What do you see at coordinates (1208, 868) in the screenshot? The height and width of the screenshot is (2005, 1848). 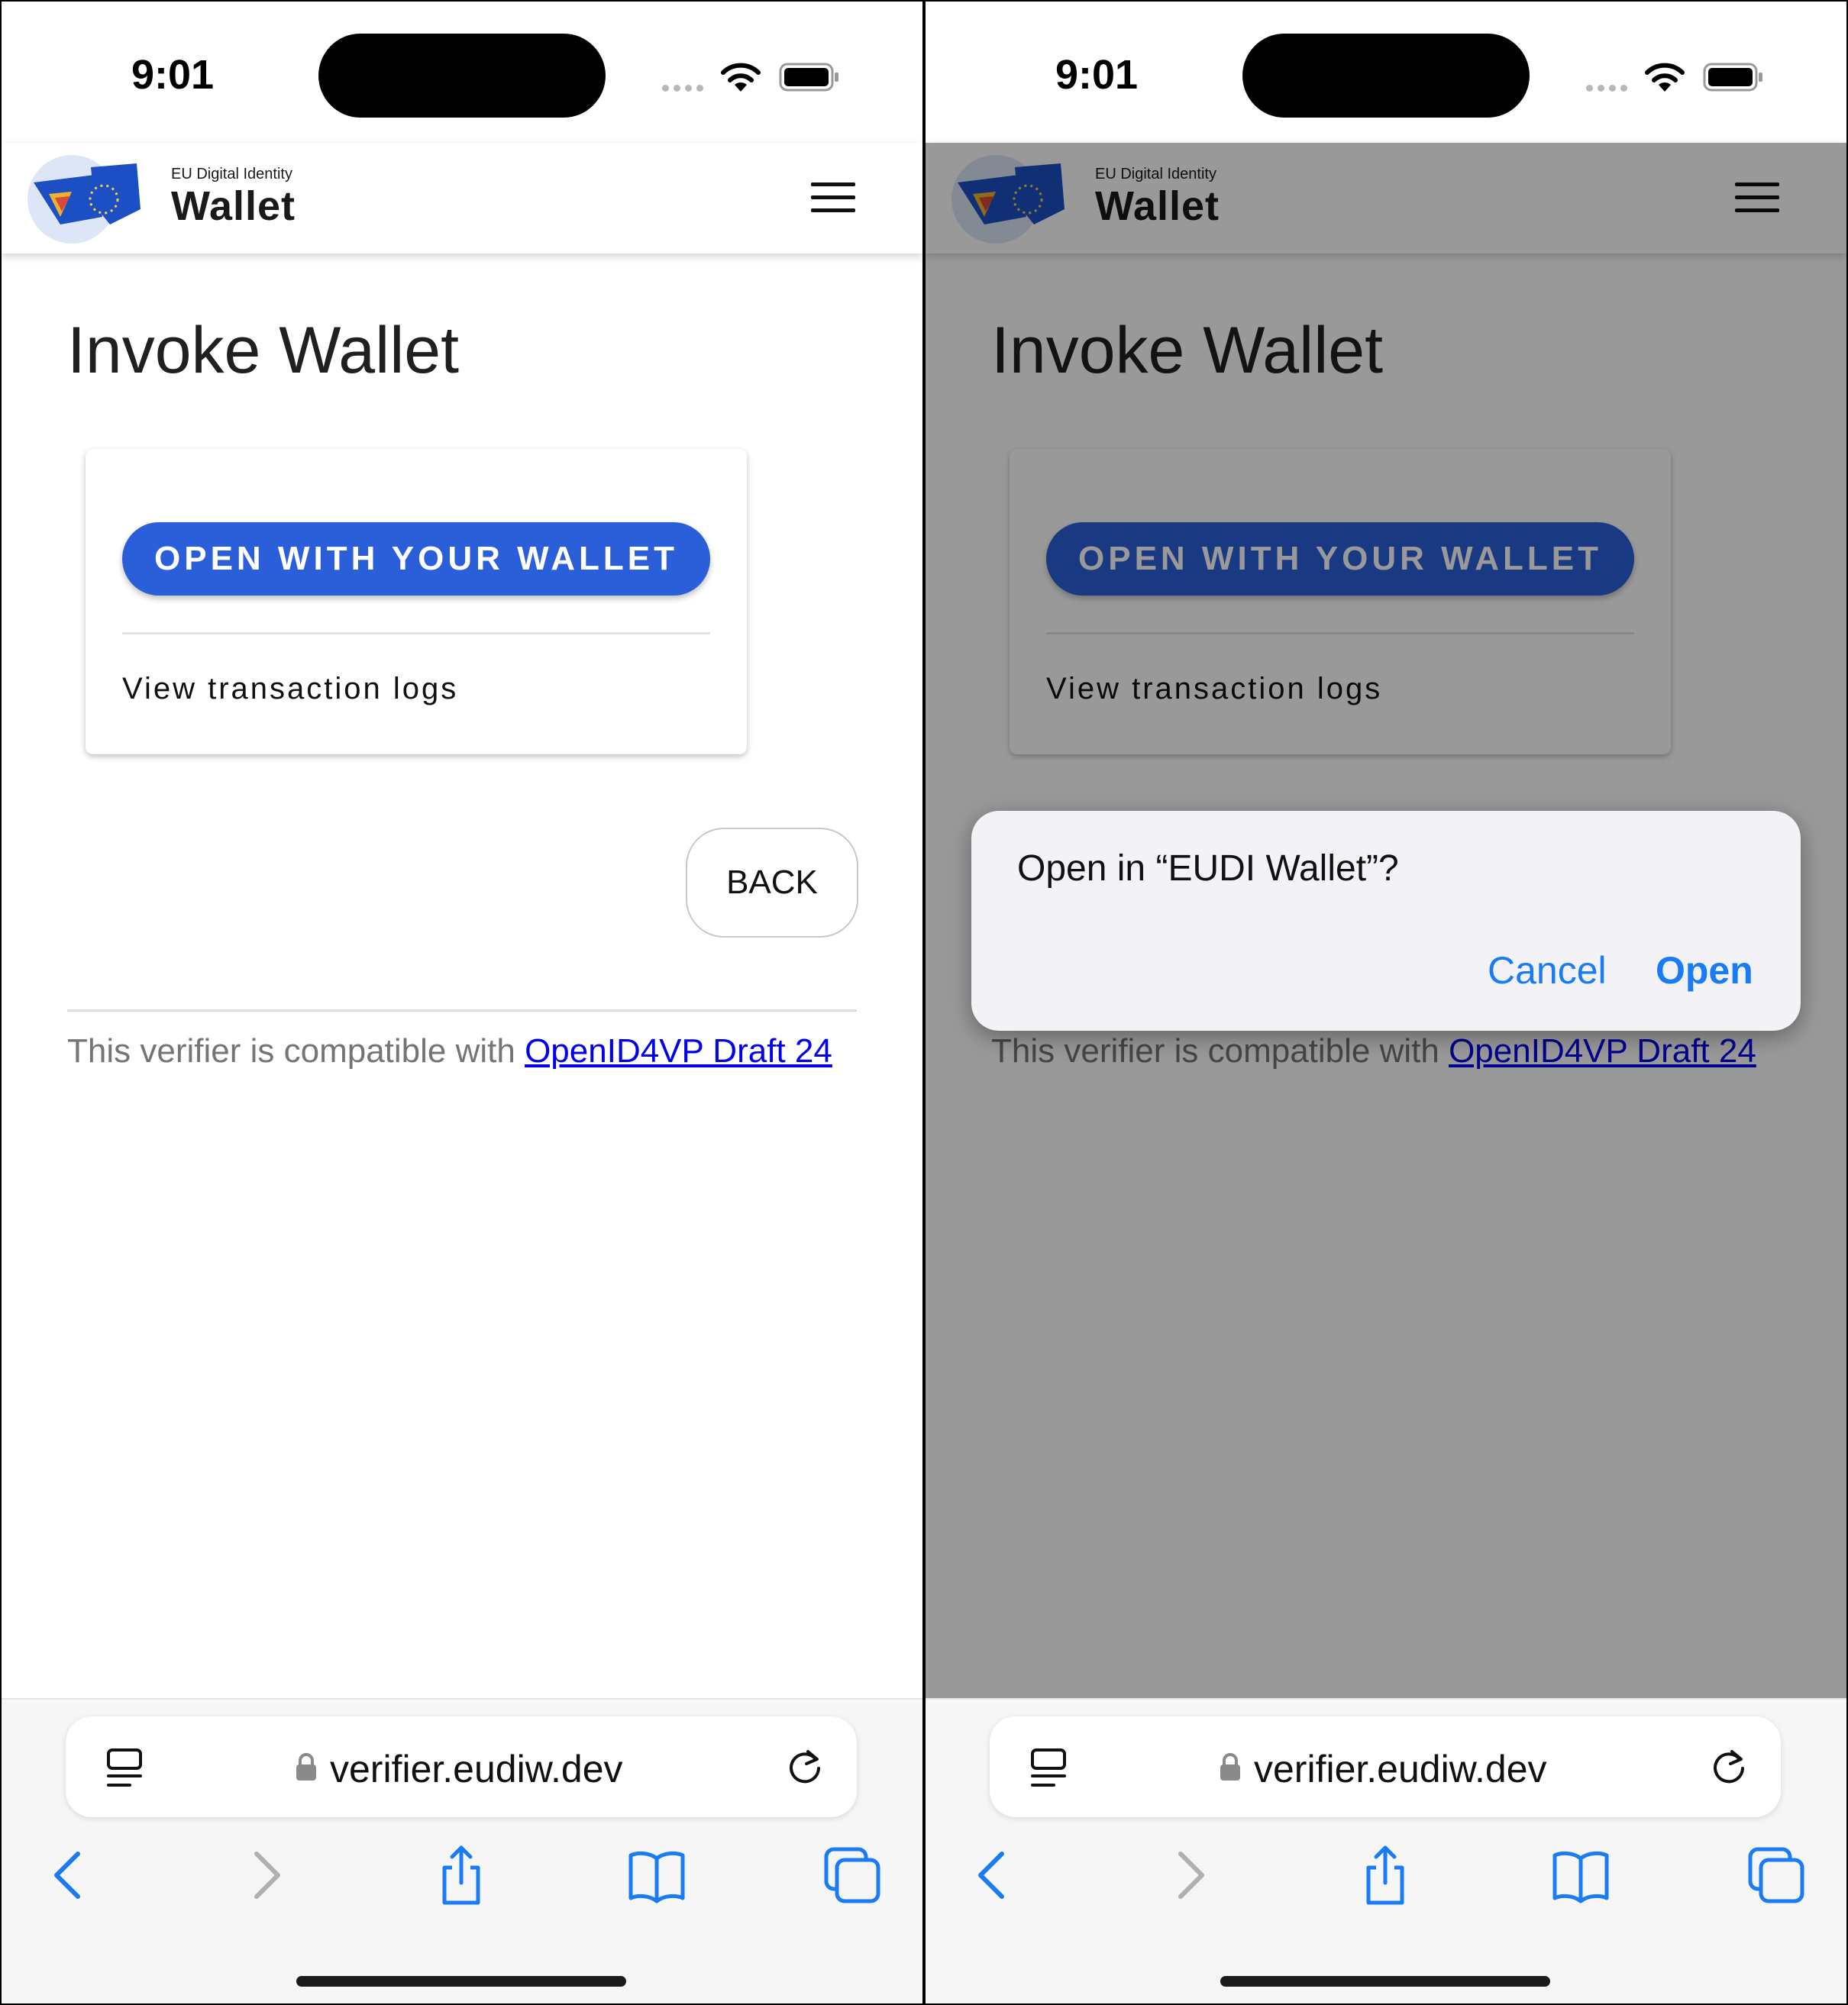 I see `dialog-title: Open in “EUDI Wallet”?` at bounding box center [1208, 868].